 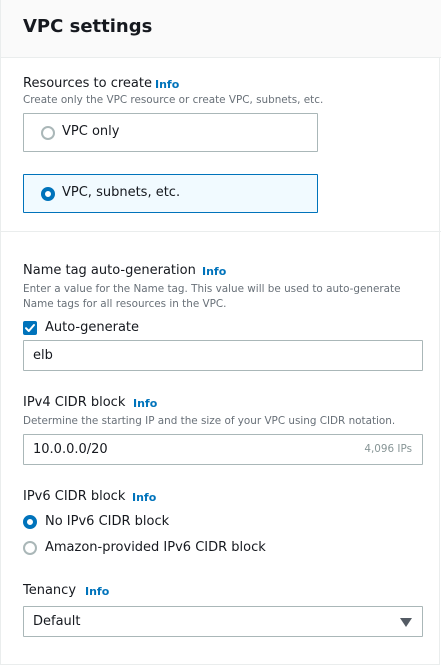 I want to click on ipv4-cidr-input: 10.0.0.0/20 4,096 IPs, so click(x=223, y=449).